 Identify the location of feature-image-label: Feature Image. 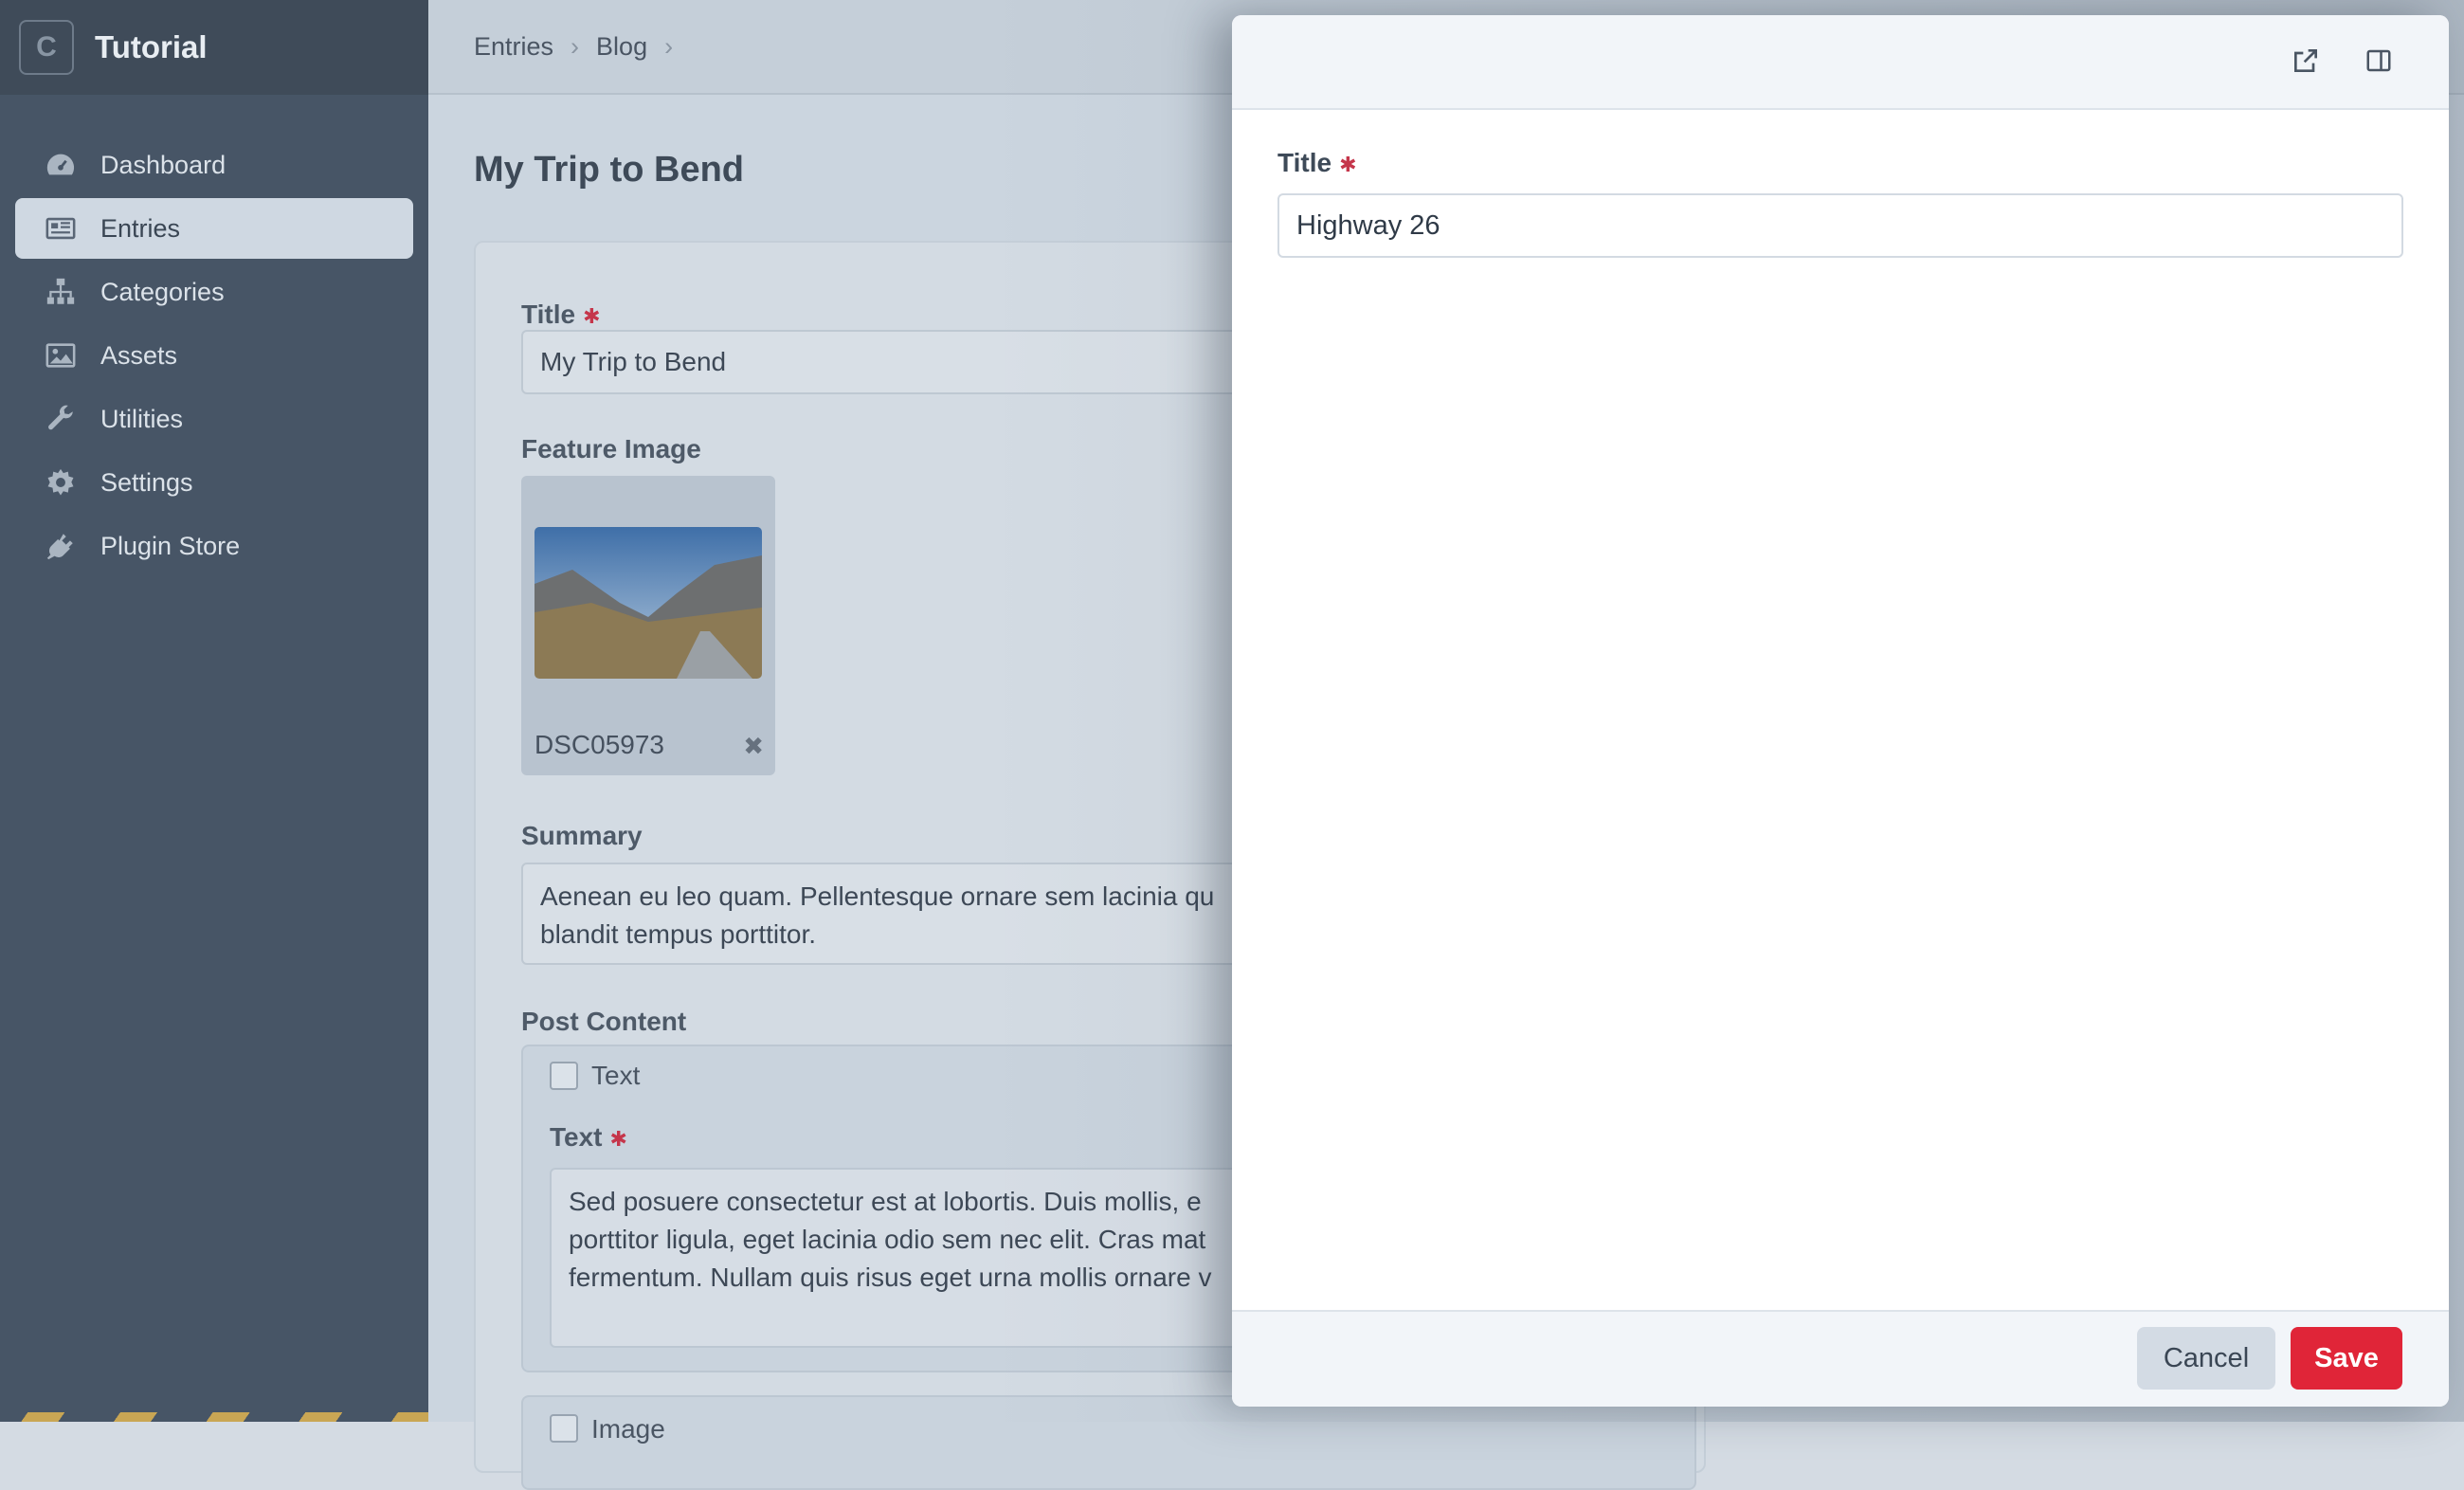
(611, 448).